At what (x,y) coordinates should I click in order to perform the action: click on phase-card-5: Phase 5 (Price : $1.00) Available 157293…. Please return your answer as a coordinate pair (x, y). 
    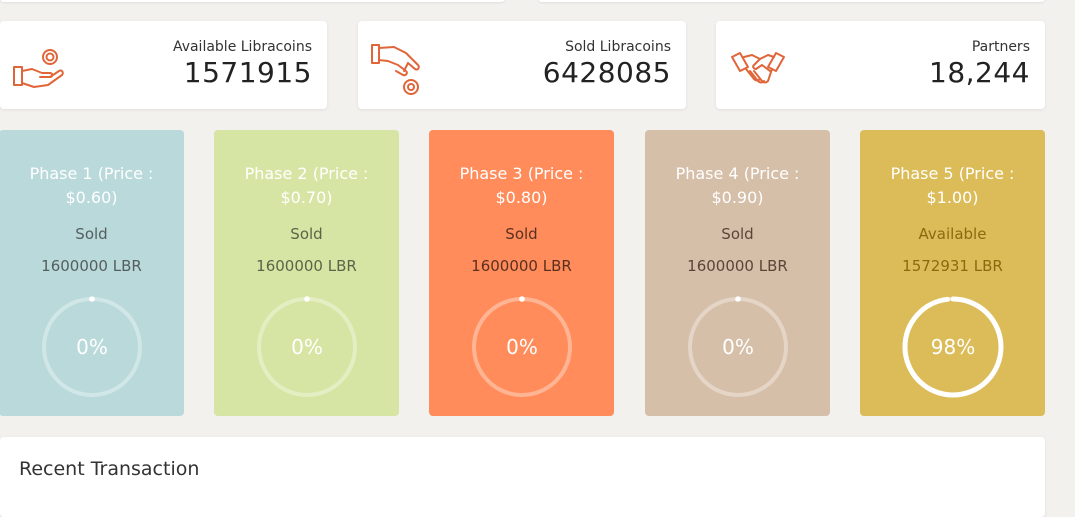
    Looking at the image, I should click on (952, 273).